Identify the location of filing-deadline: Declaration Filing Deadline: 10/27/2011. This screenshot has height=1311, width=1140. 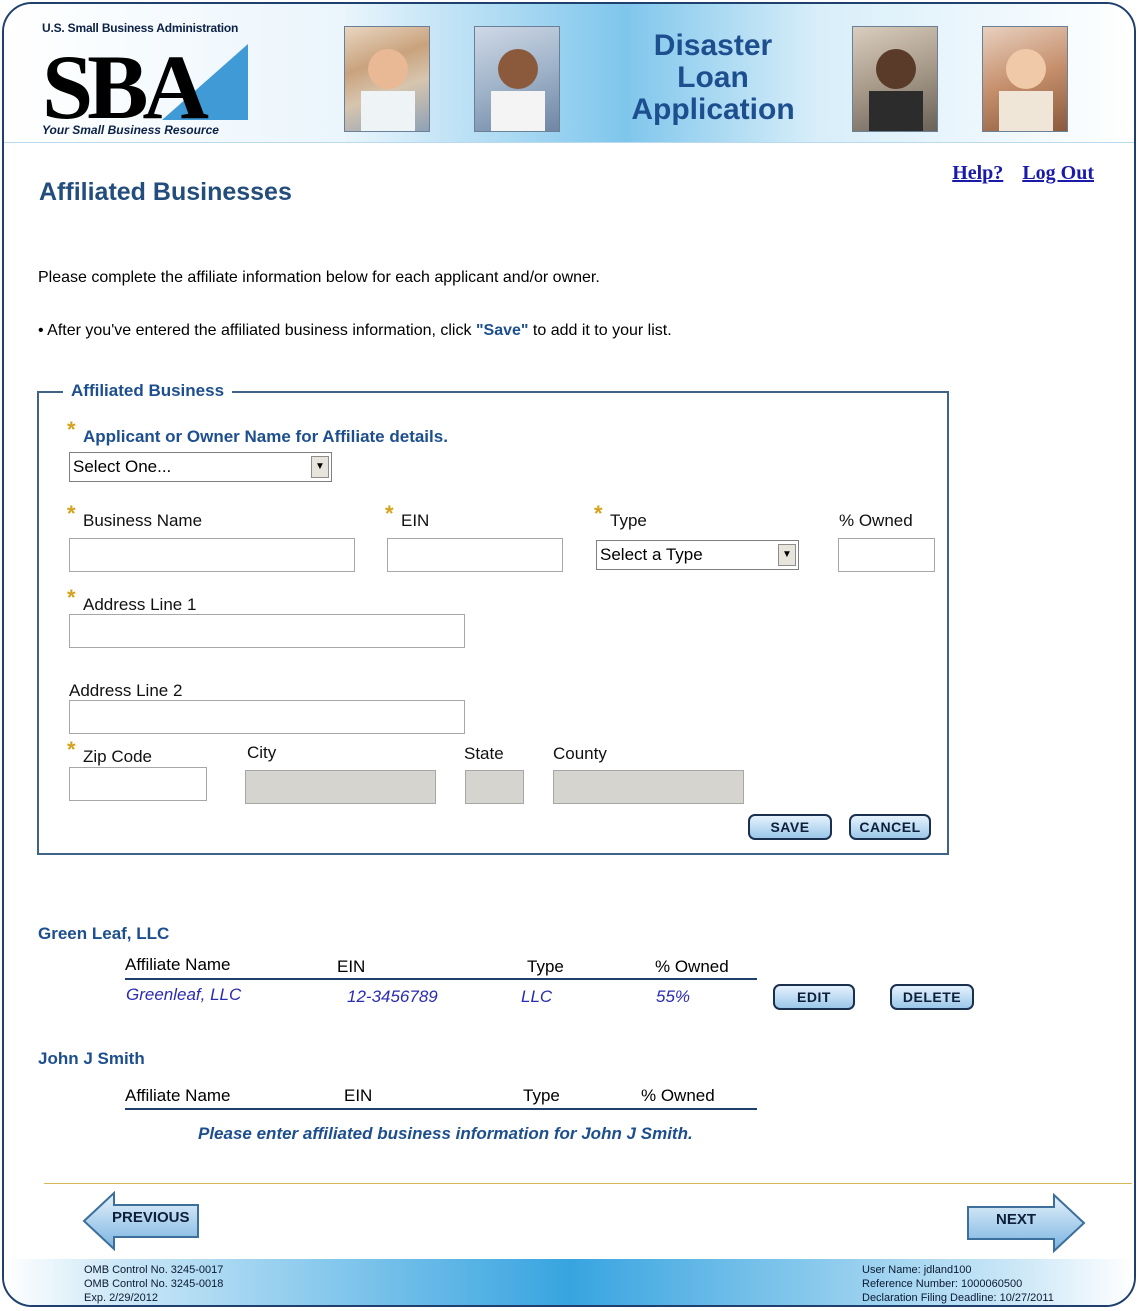
(958, 1298).